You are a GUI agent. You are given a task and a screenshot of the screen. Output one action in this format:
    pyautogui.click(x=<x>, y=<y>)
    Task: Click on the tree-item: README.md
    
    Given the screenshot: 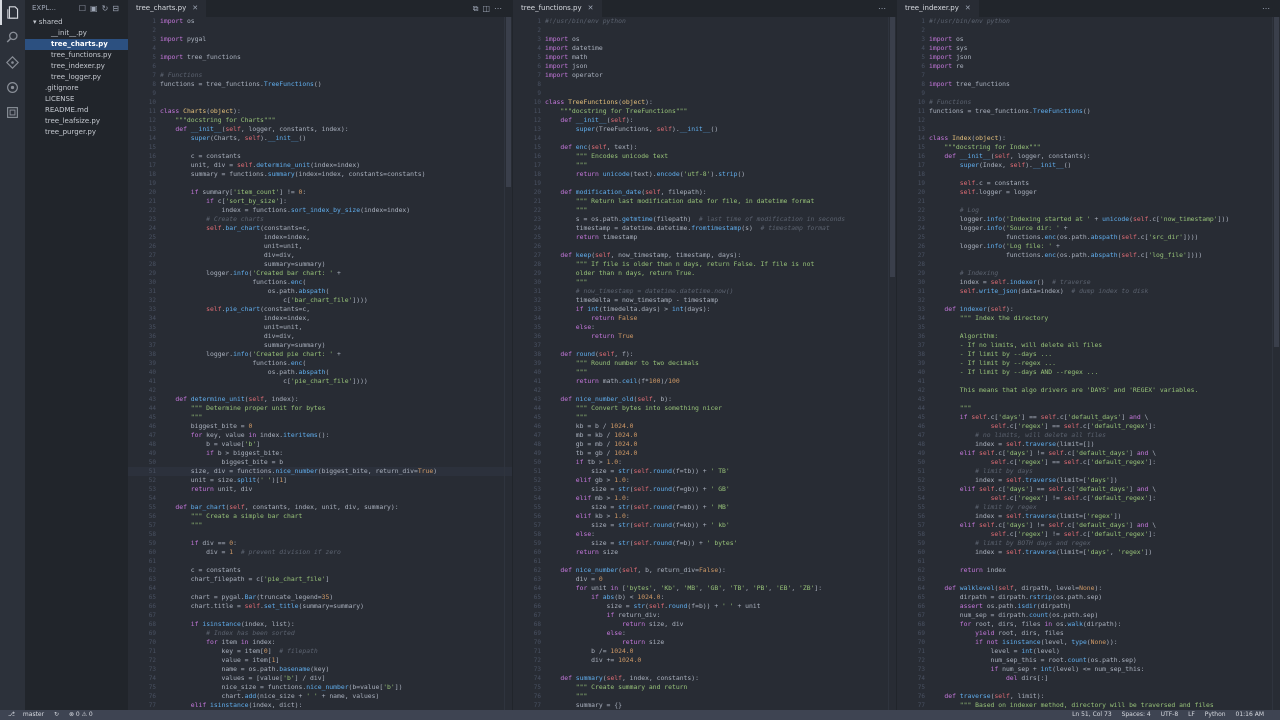 What is the action you would take?
    pyautogui.click(x=76, y=110)
    